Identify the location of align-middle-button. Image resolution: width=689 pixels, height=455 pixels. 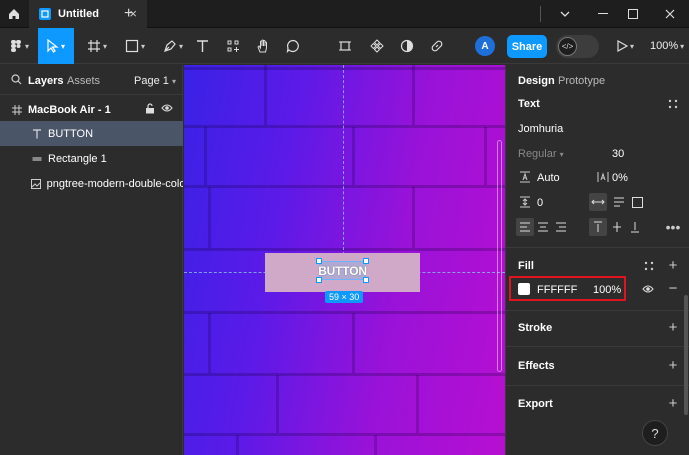
(617, 227).